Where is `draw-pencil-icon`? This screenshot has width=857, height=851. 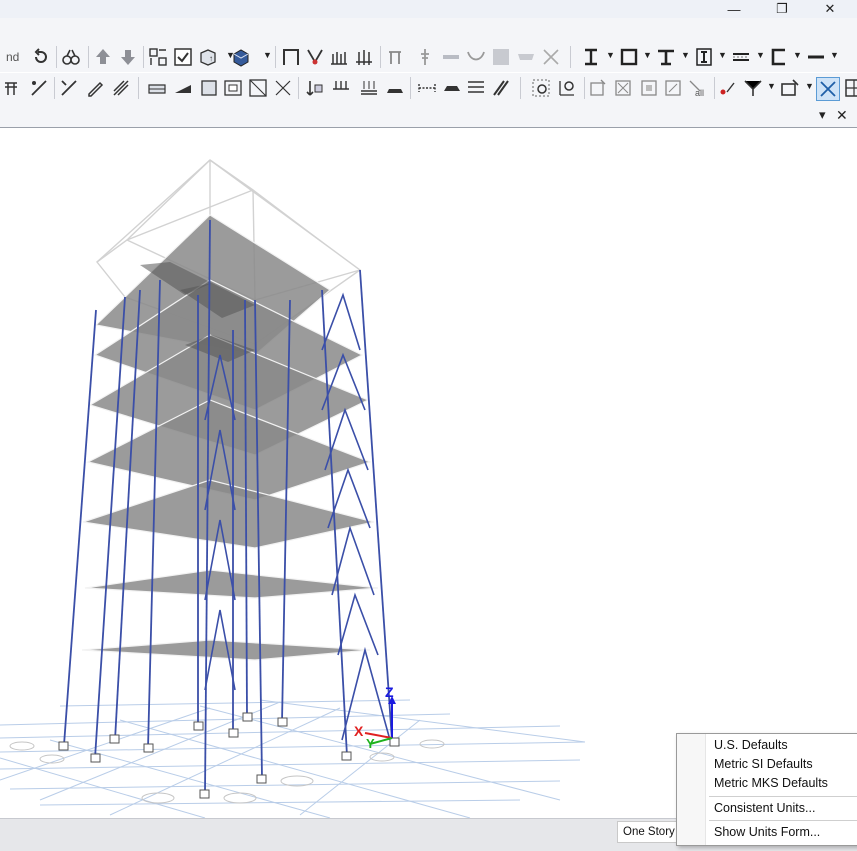
draw-pencil-icon is located at coordinates (95, 88).